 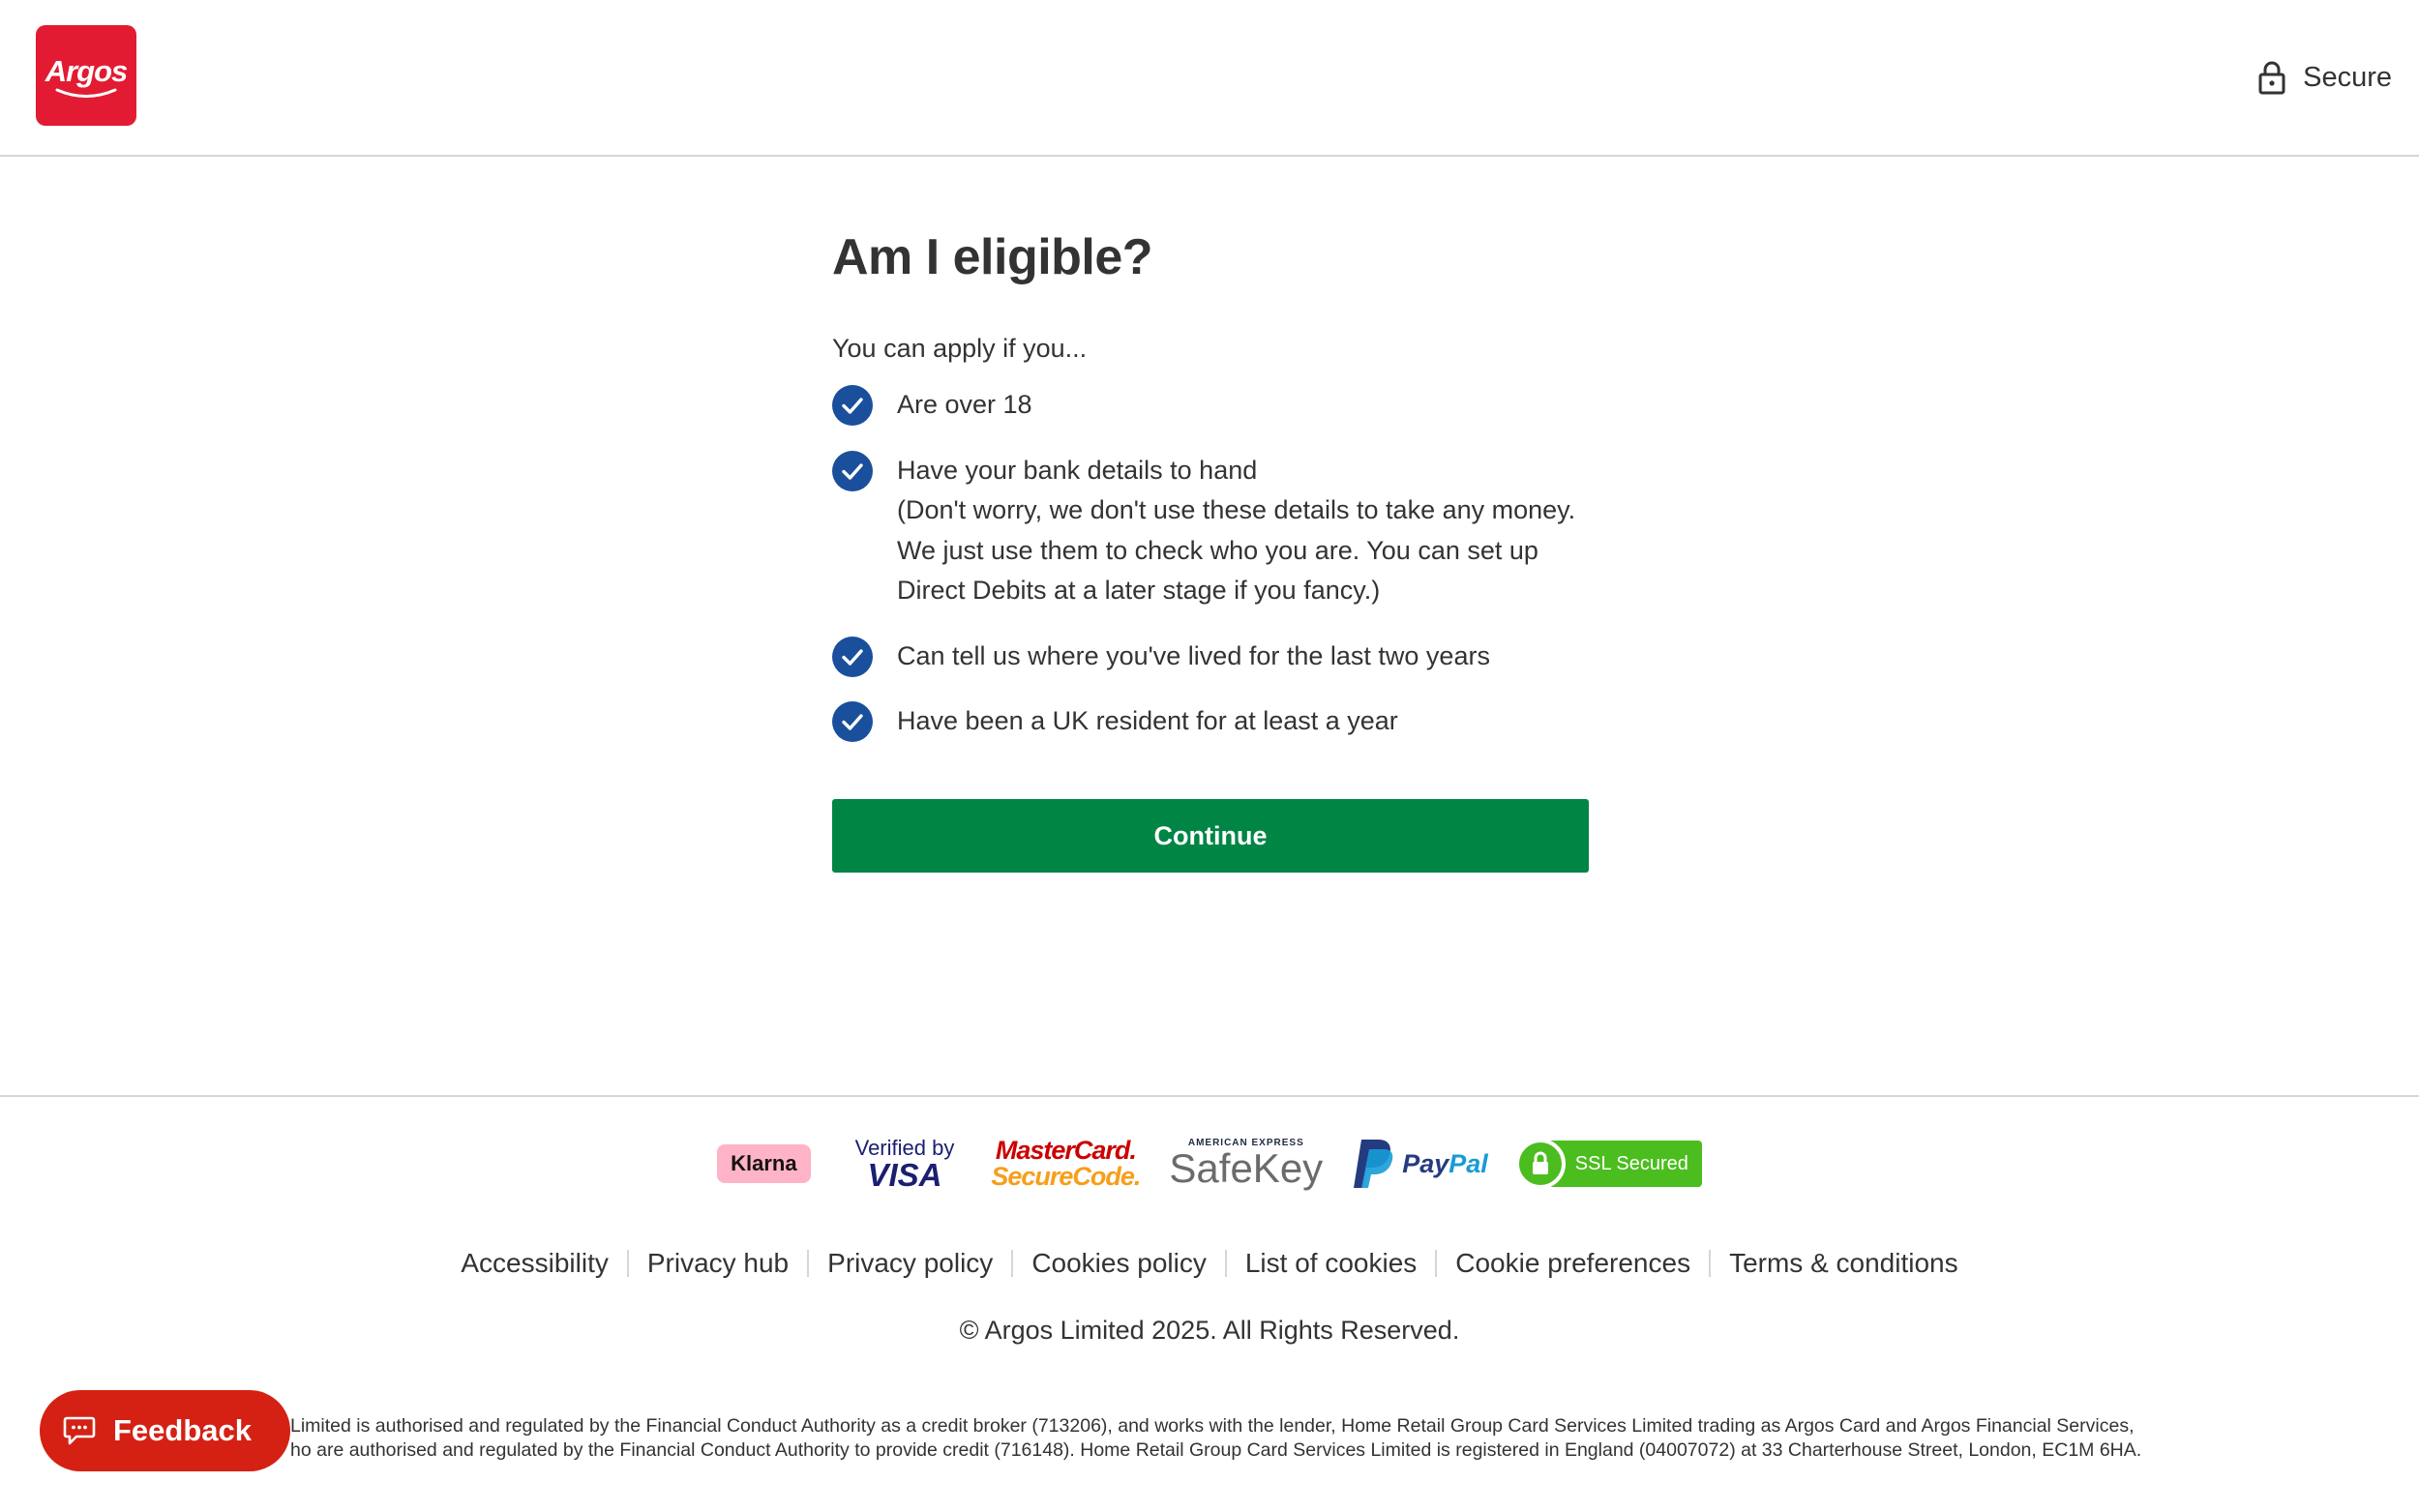 I want to click on paypal-icon, so click(x=1374, y=1164).